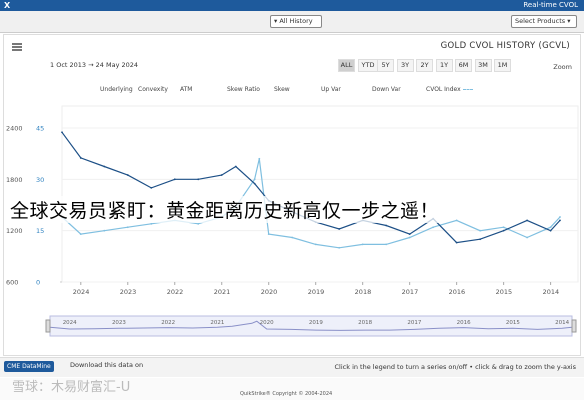 This screenshot has width=584, height=400. Describe the element at coordinates (286, 394) in the screenshot. I see `copyright: QuikStrike® Copyright © 2004-2024` at that location.